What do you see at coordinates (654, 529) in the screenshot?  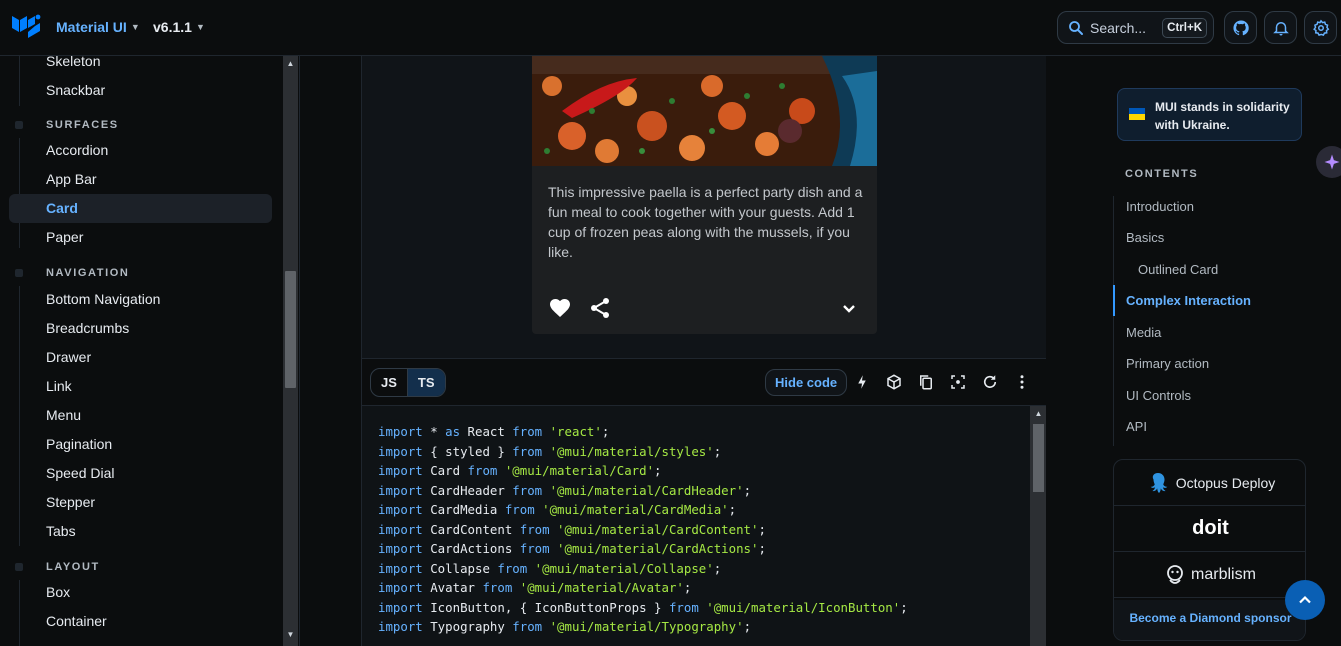 I see `code-token: '@mui/material/CardContent'` at bounding box center [654, 529].